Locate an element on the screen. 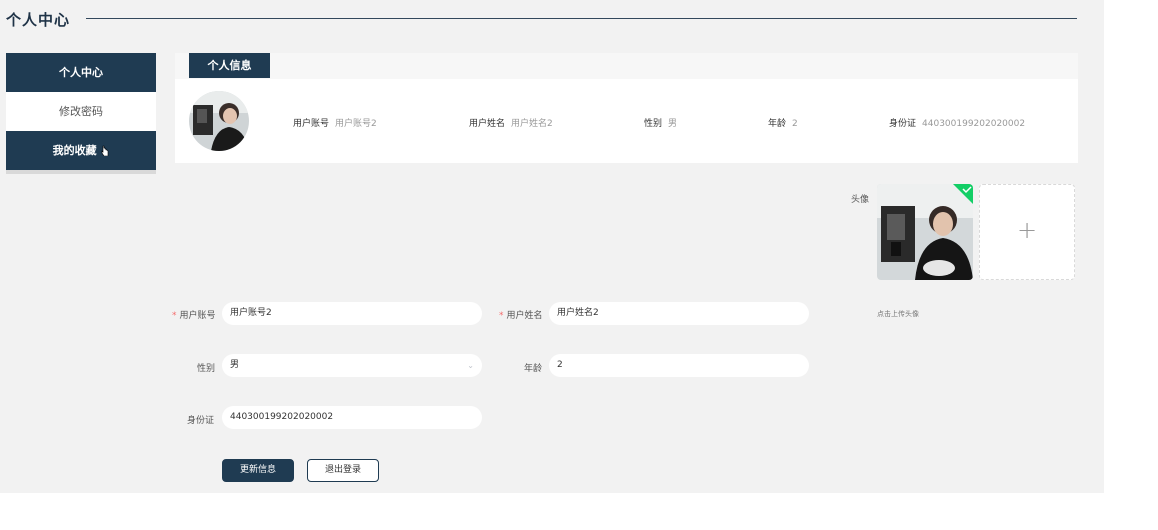  chevron-down-icon: ⌄ is located at coordinates (470, 365).